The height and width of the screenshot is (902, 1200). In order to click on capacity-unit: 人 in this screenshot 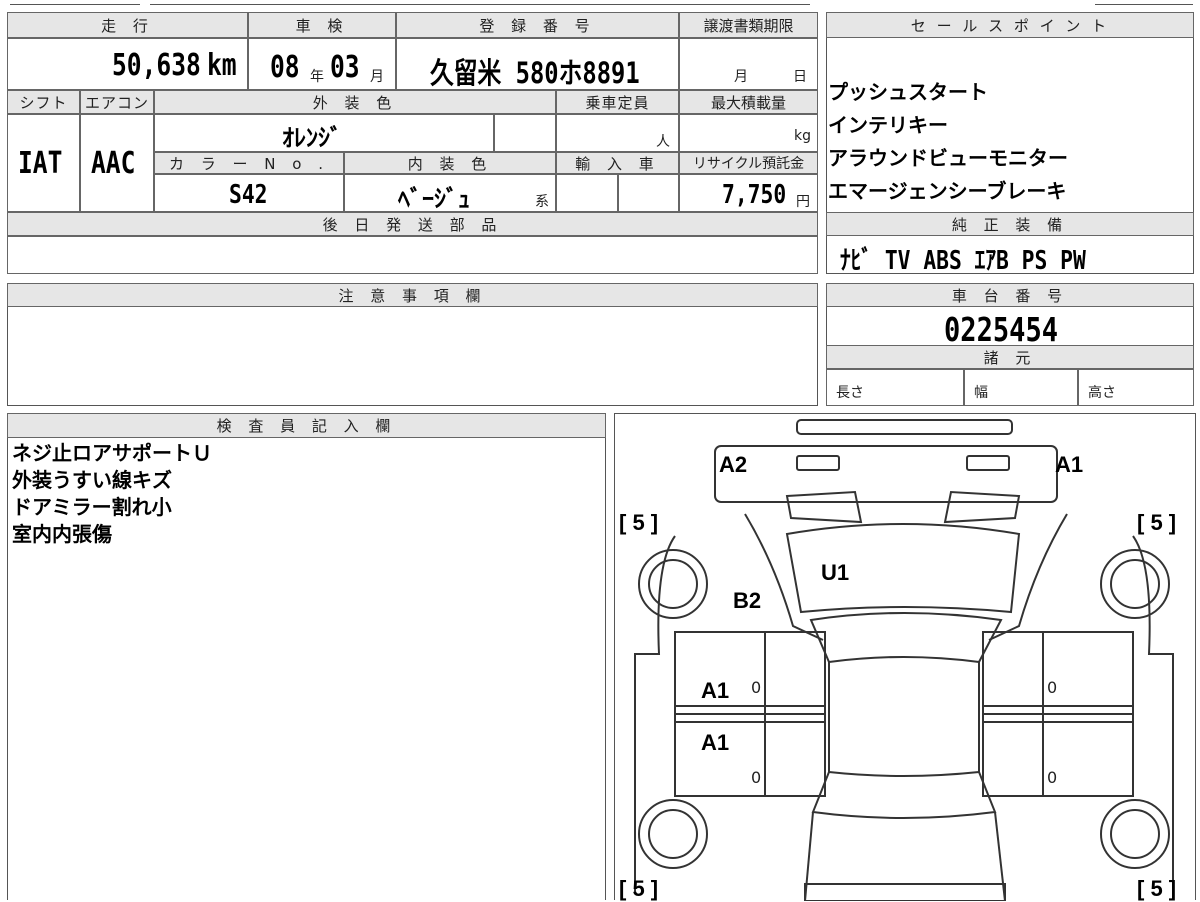, I will do `click(663, 142)`.